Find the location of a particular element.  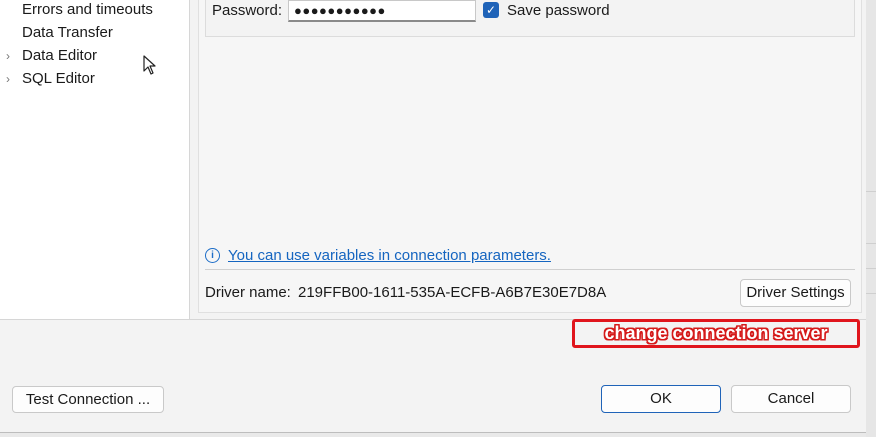

nav-item-data-editor: Data Editor is located at coordinates (59, 56).